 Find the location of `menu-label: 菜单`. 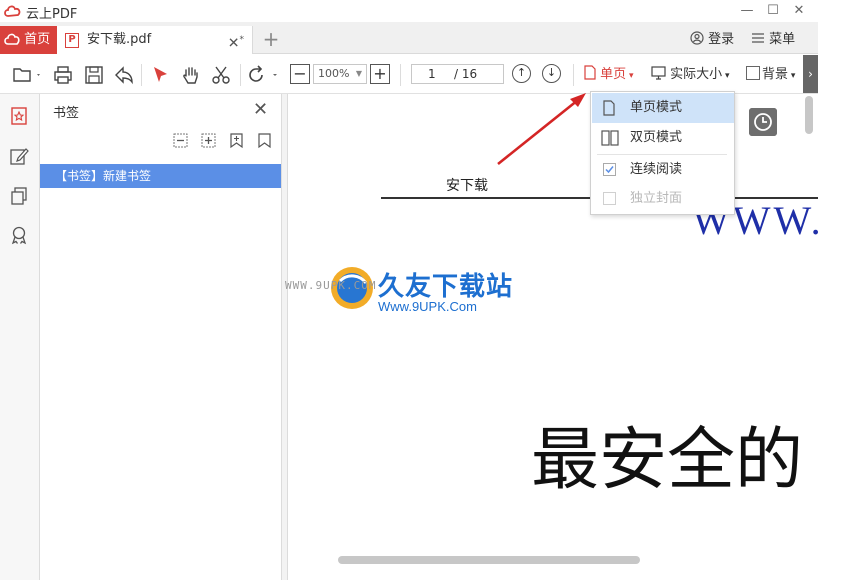

menu-label: 菜单 is located at coordinates (782, 39).